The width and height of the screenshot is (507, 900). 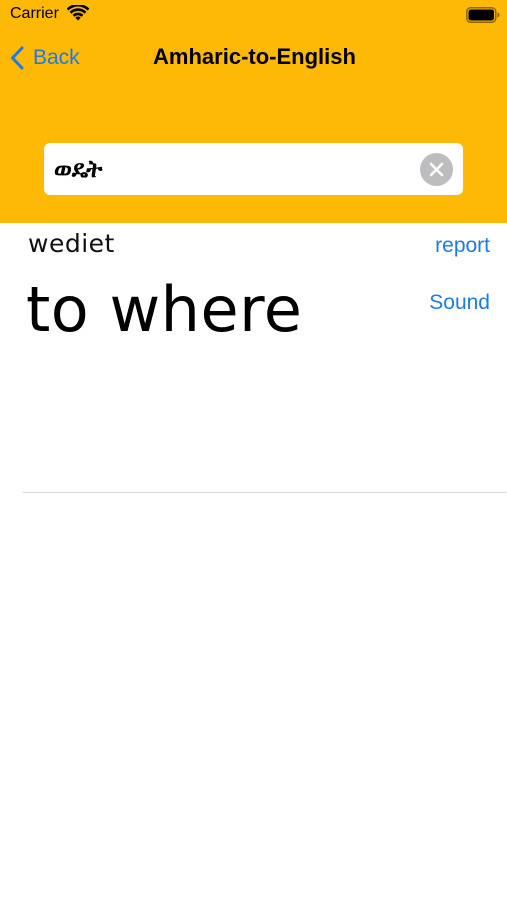 I want to click on navigation-bar: Back Amharic-to-English, so click(x=253, y=58).